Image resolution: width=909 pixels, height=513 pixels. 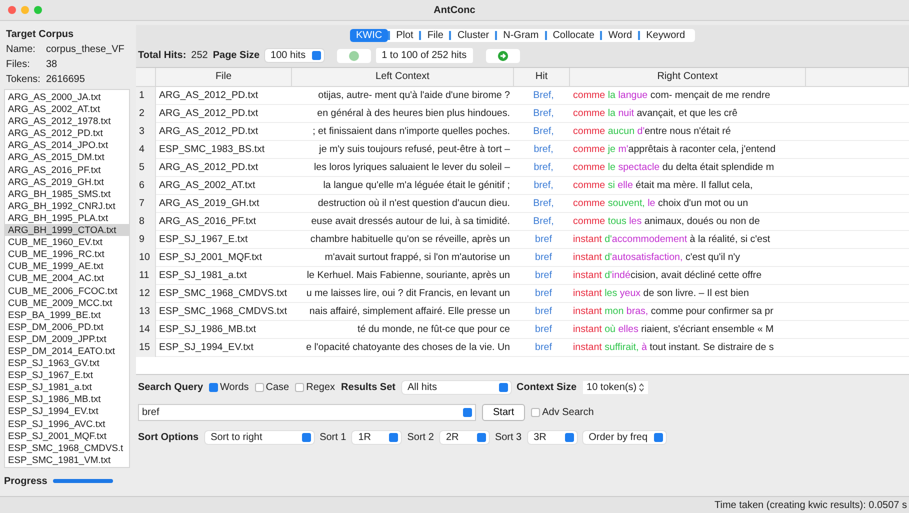 I want to click on row-number: 11, so click(x=146, y=276).